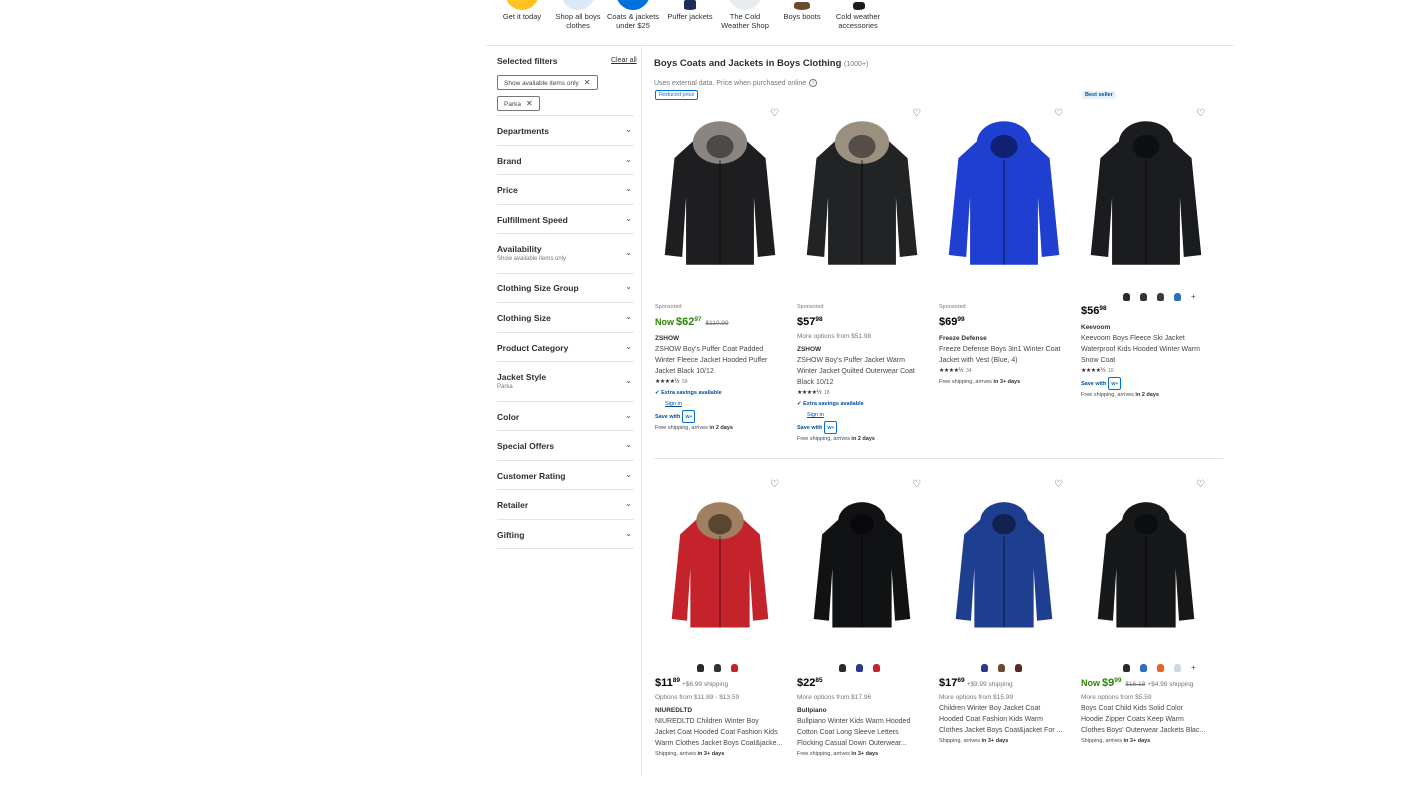 The width and height of the screenshot is (1427, 796). I want to click on more-options: Options from $11.89 - $13.59, so click(721, 697).